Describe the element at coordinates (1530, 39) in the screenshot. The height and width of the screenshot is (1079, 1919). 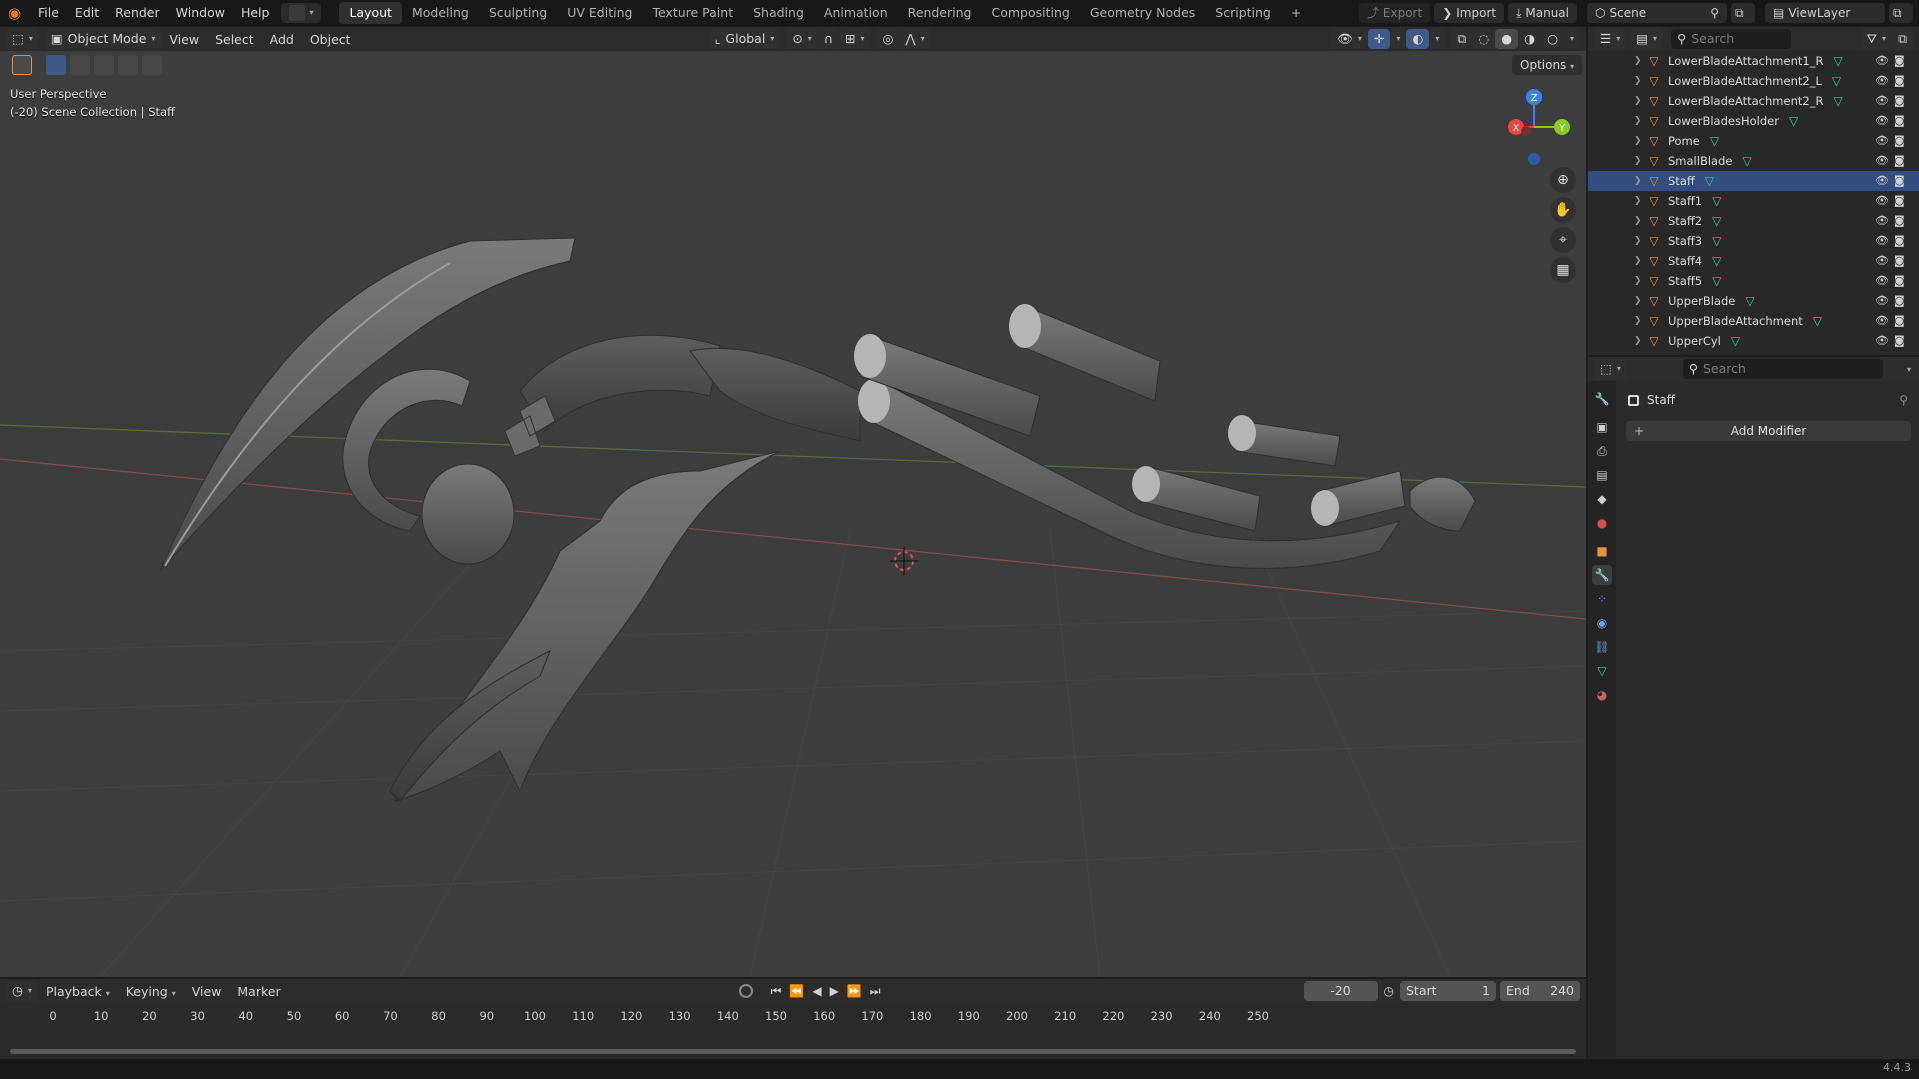
I see `shading-material-button: ◑` at that location.